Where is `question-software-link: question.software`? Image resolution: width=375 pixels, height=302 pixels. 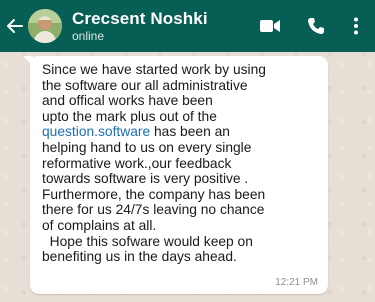
question-software-link: question.software is located at coordinates (96, 131).